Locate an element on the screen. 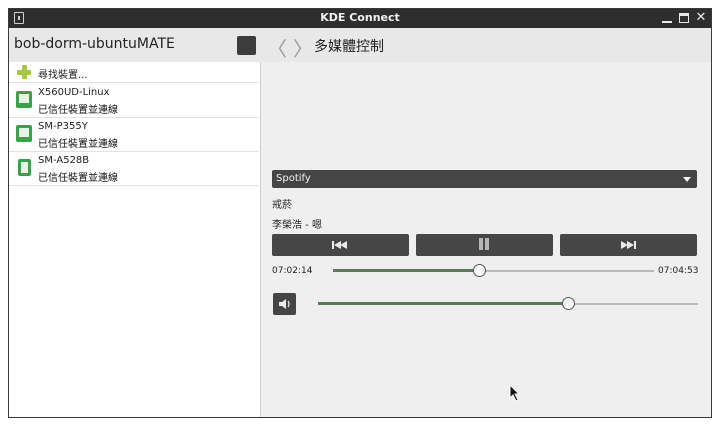 Image resolution: width=720 pixels, height=427 pixels. maximize-button is located at coordinates (684, 18).